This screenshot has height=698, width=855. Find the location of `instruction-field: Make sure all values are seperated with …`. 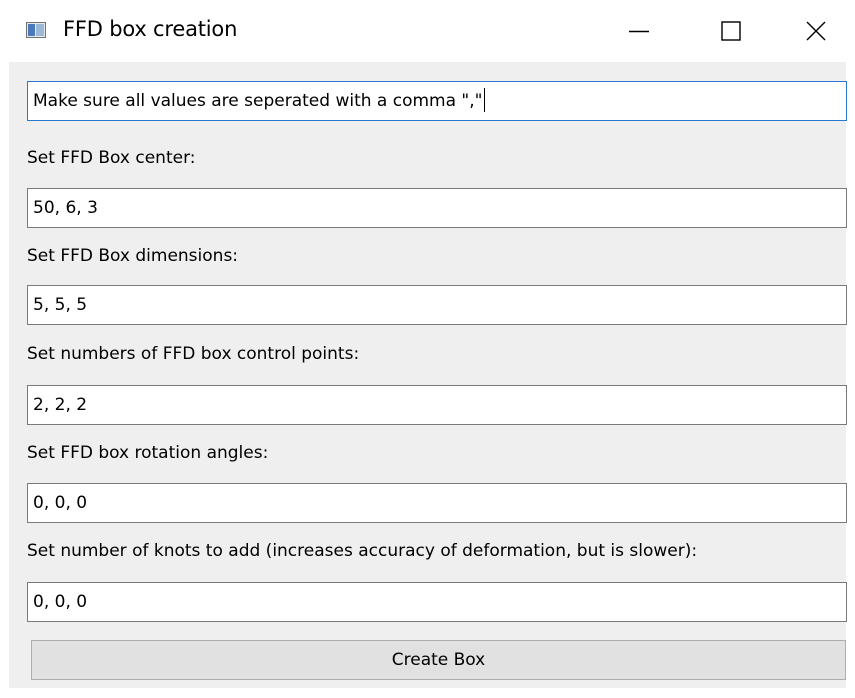

instruction-field: Make sure all values are seperated with … is located at coordinates (437, 101).